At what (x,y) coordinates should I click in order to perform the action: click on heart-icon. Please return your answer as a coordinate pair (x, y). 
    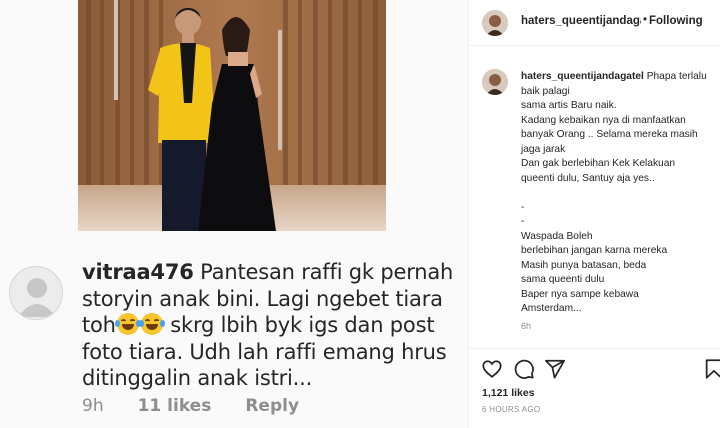
    Looking at the image, I should click on (492, 369).